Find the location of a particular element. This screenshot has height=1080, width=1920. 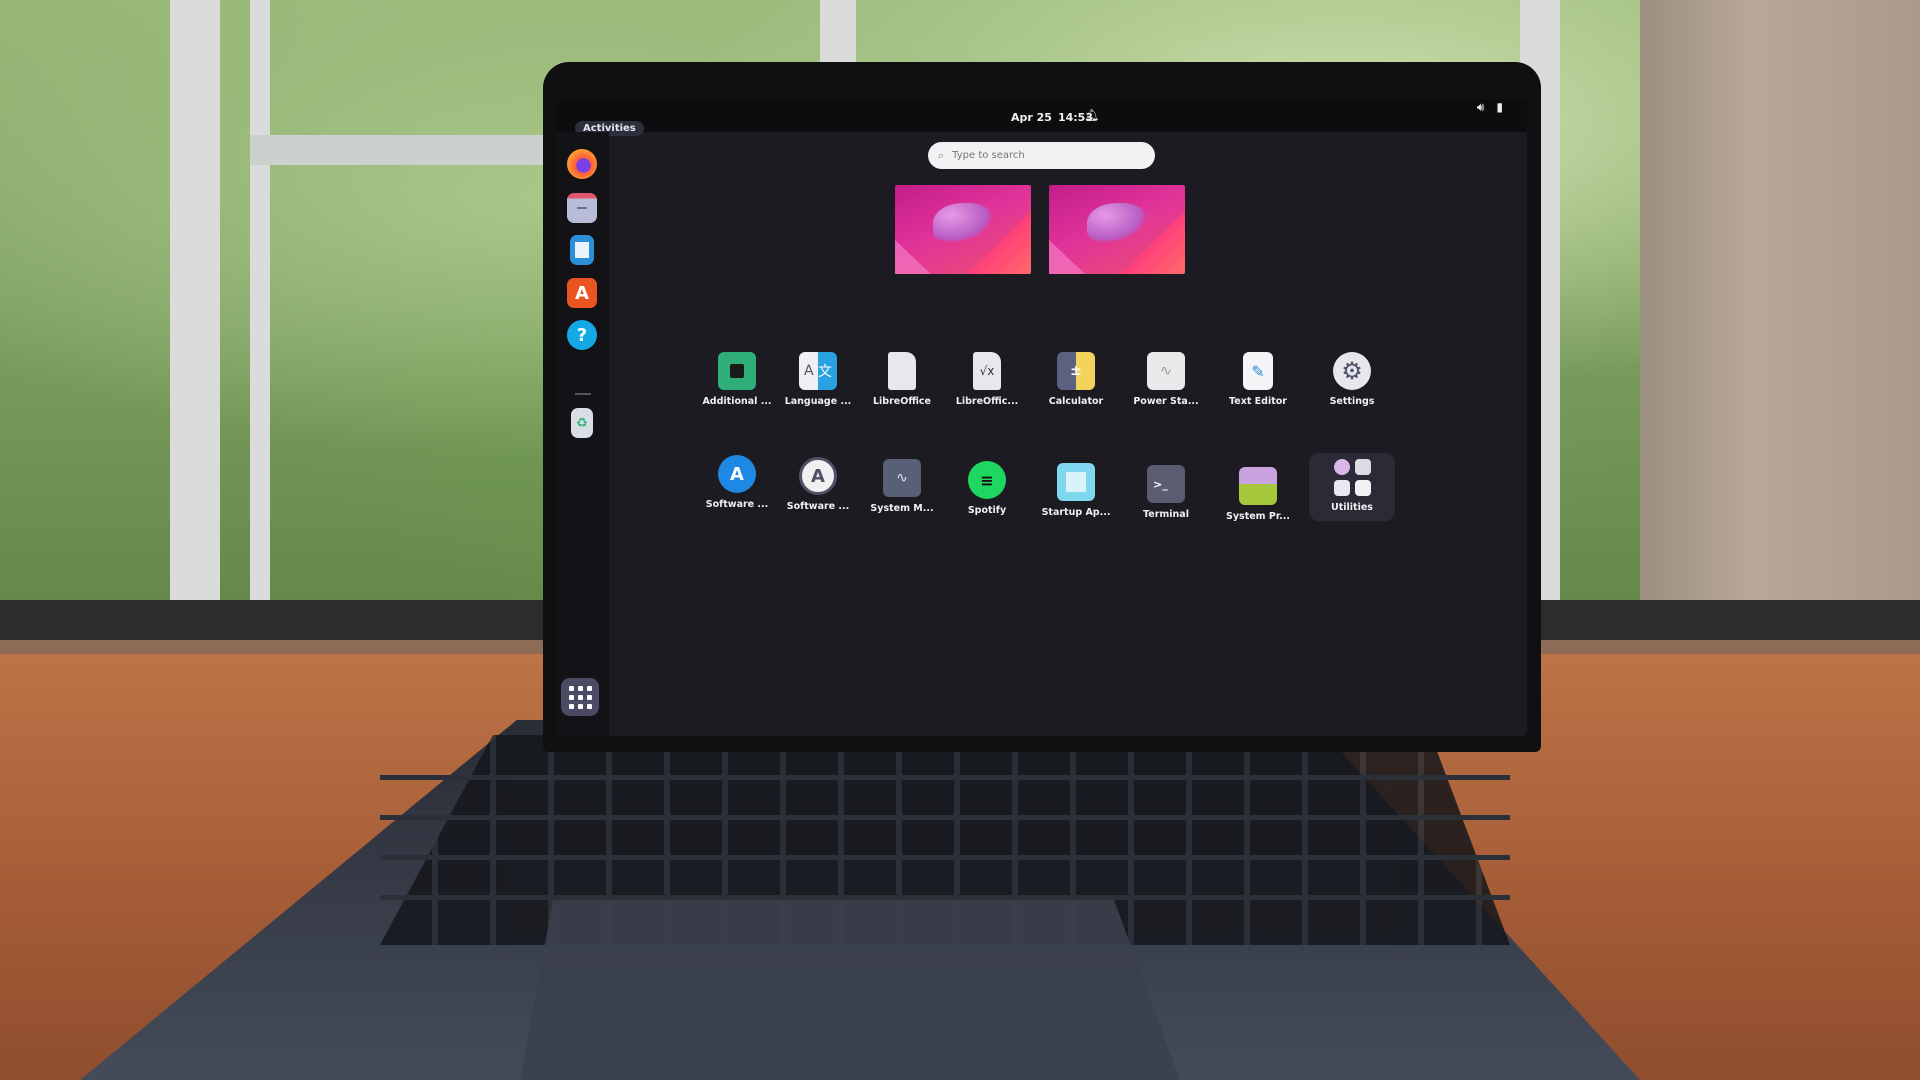

dock-item-writer is located at coordinates (582, 250).